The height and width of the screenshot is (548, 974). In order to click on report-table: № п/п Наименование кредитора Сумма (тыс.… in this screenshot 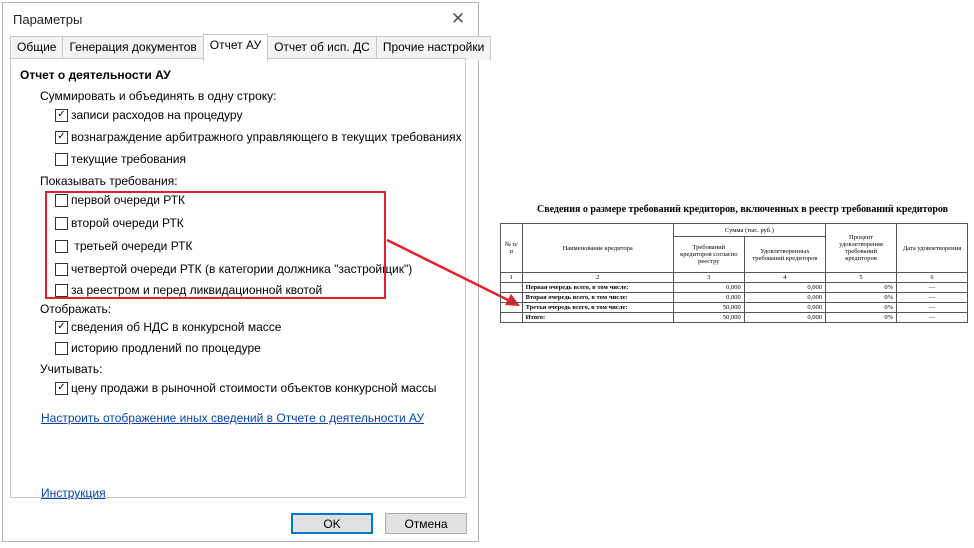, I will do `click(734, 273)`.